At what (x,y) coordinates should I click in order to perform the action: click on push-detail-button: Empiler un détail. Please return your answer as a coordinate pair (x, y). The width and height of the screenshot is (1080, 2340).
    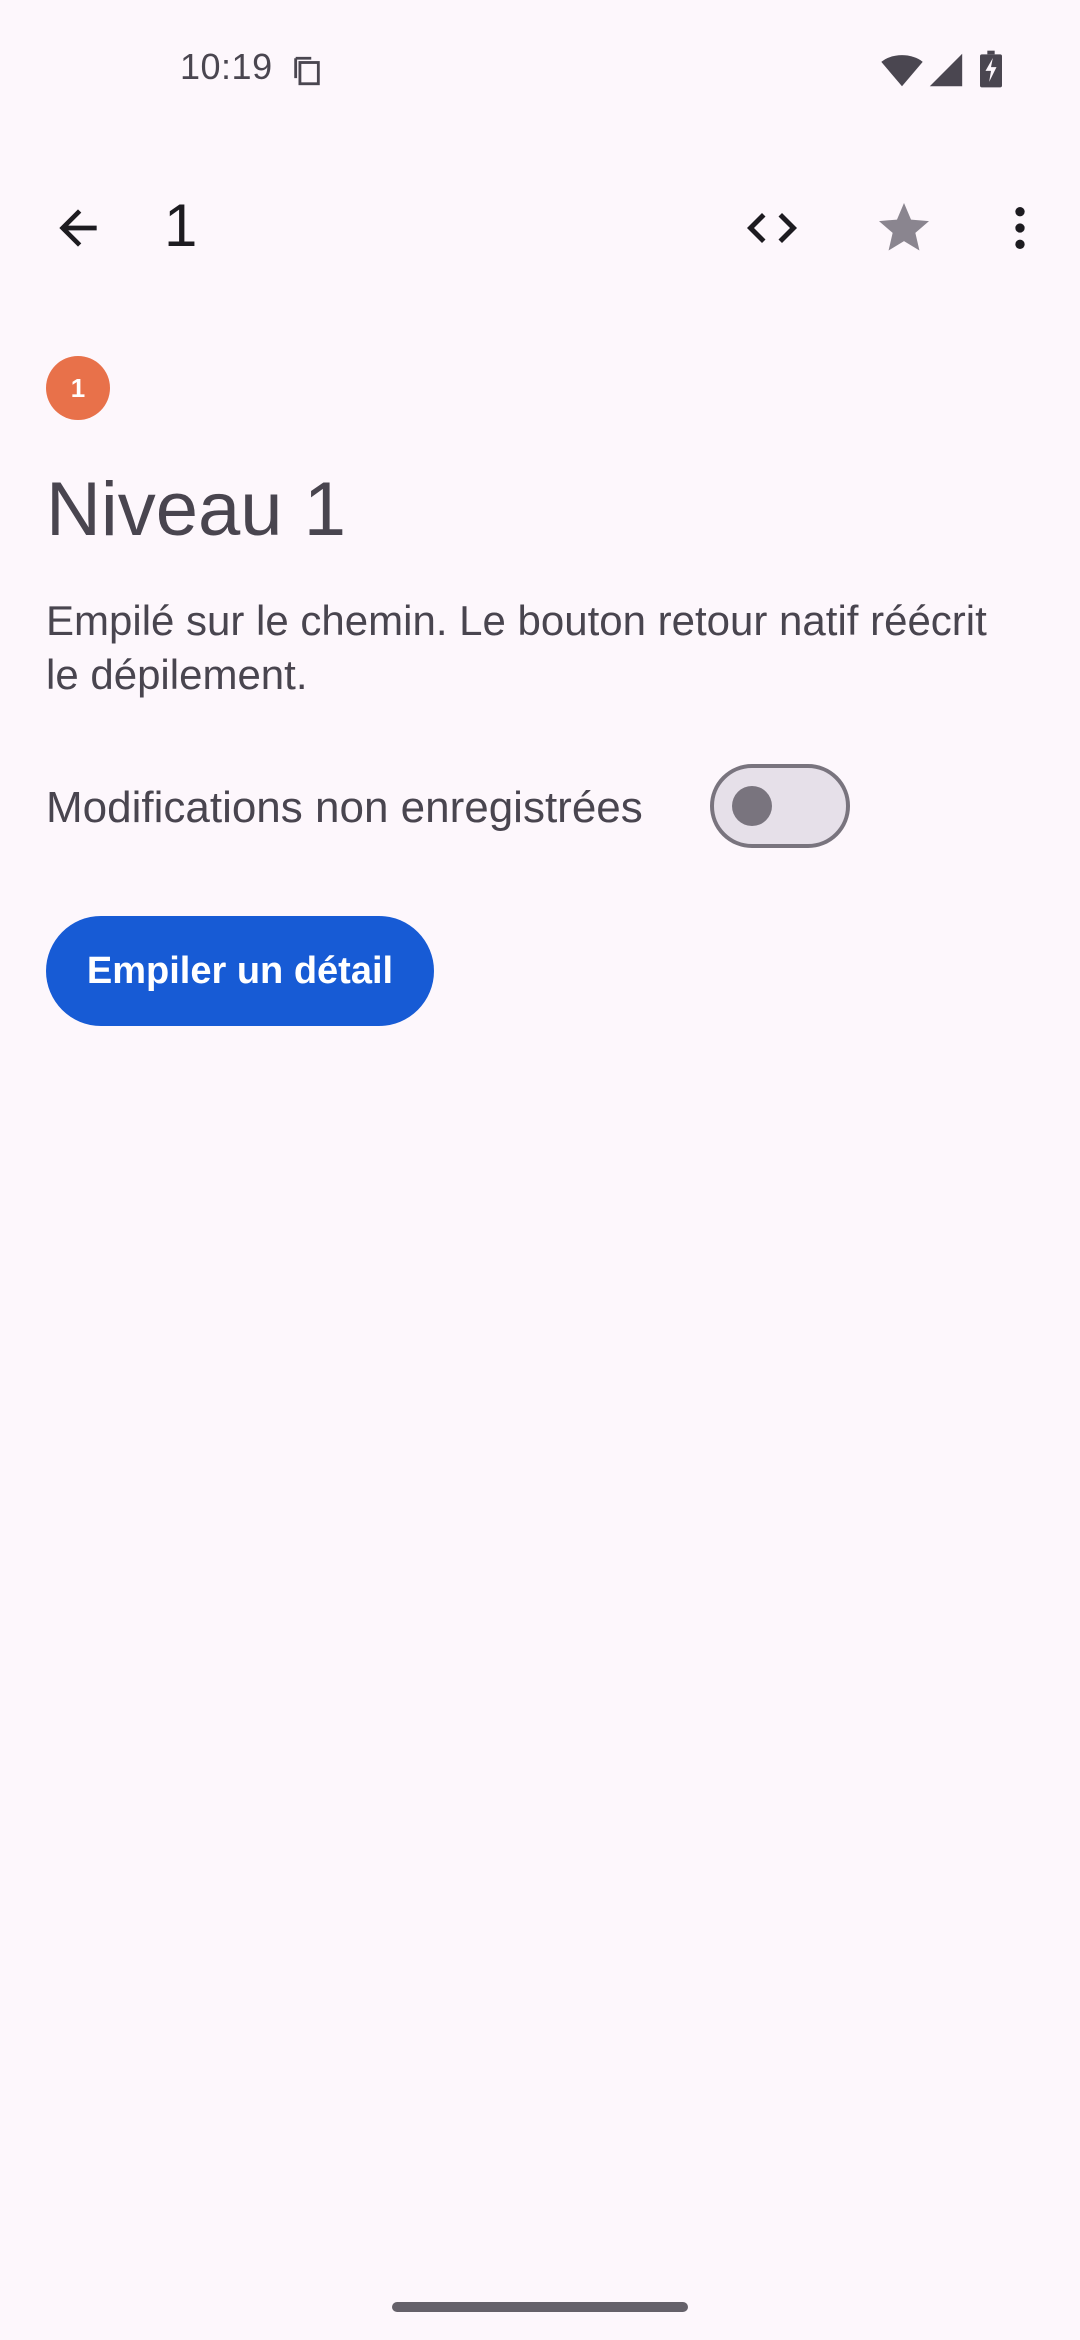
    Looking at the image, I should click on (240, 971).